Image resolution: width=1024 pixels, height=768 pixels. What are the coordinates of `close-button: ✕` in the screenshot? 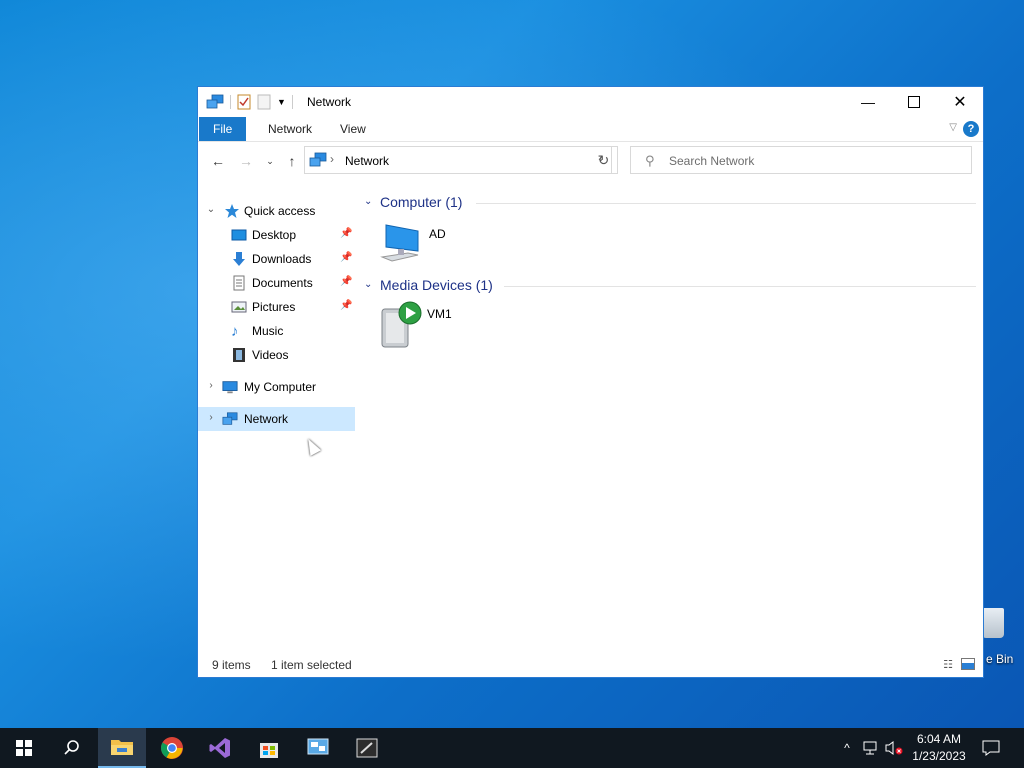 It's located at (960, 102).